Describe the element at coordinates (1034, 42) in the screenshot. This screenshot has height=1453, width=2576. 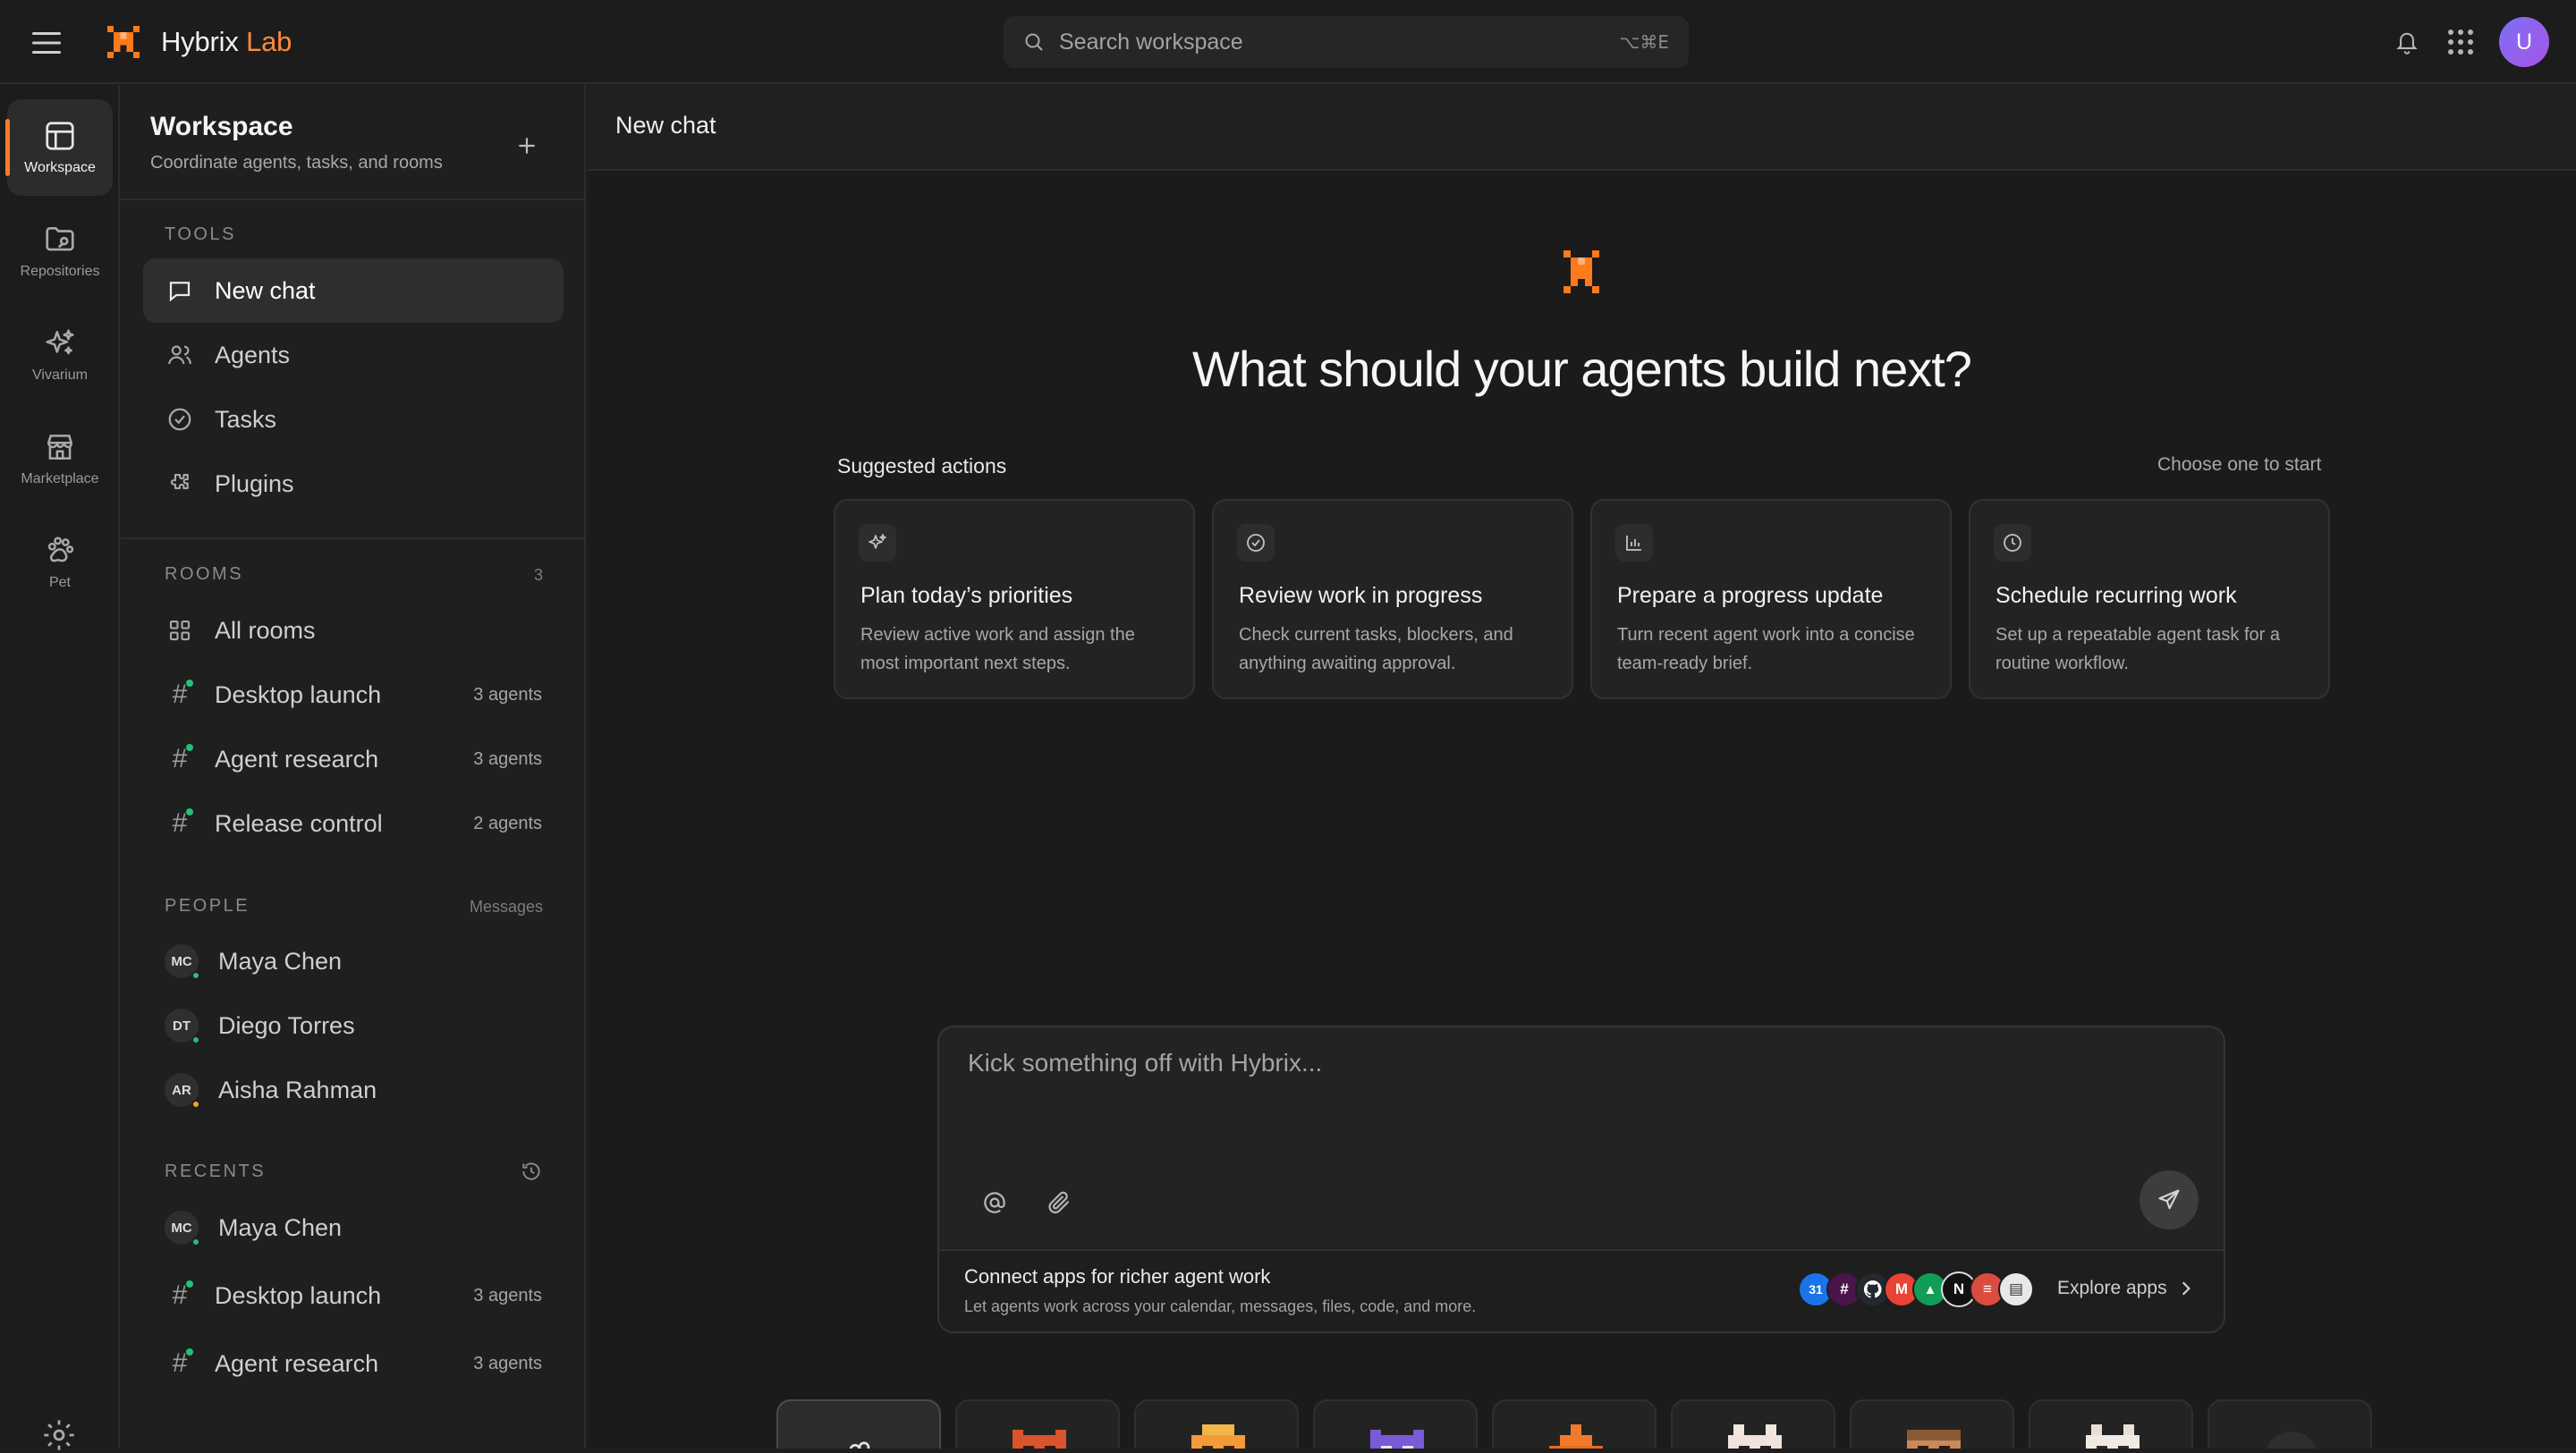
I see `search-icon` at that location.